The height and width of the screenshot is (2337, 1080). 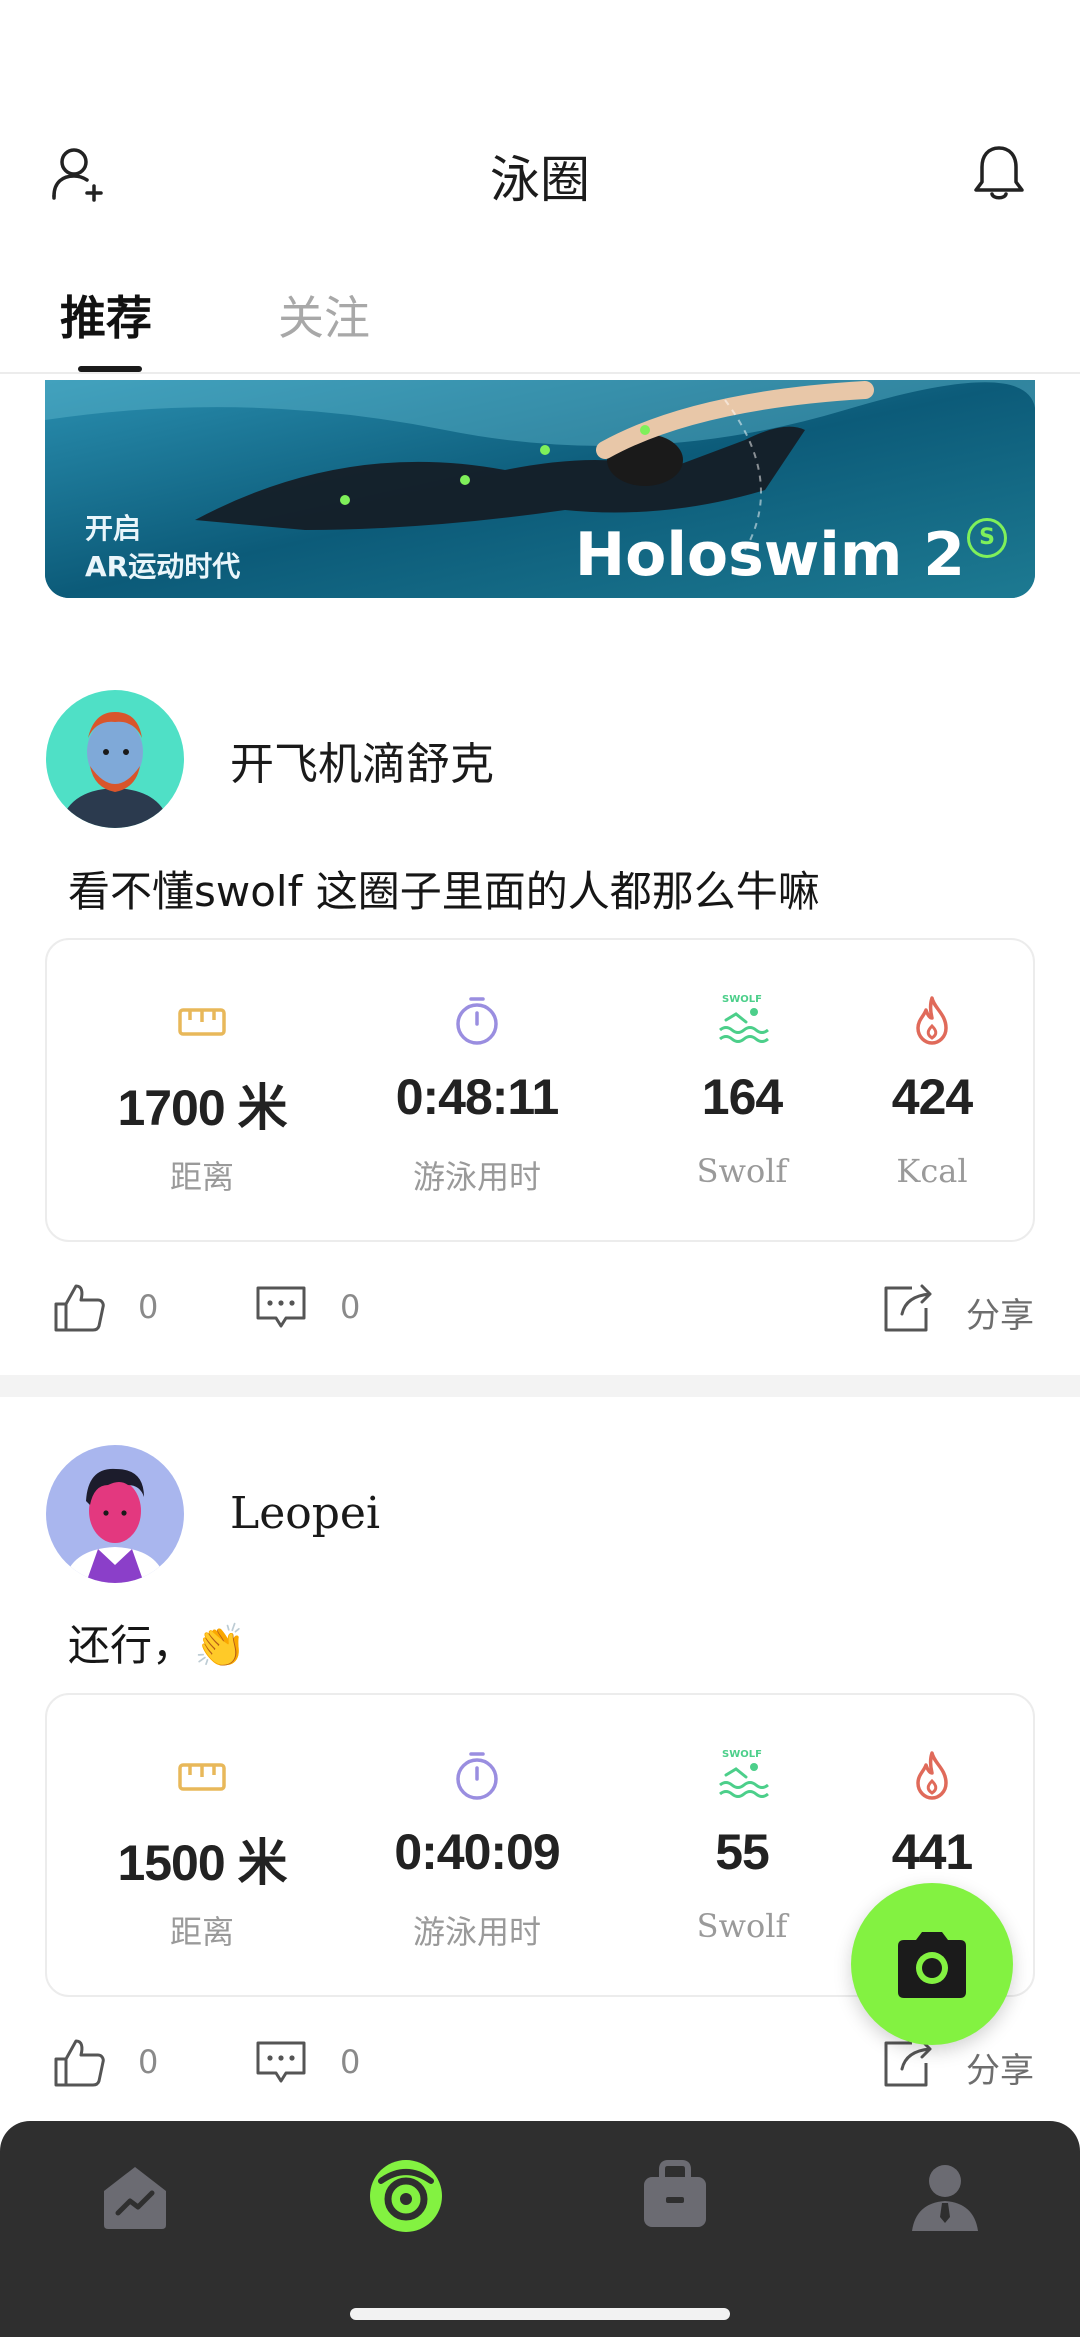 What do you see at coordinates (477, 1097) in the screenshot?
I see `stat-value: 0:48:11` at bounding box center [477, 1097].